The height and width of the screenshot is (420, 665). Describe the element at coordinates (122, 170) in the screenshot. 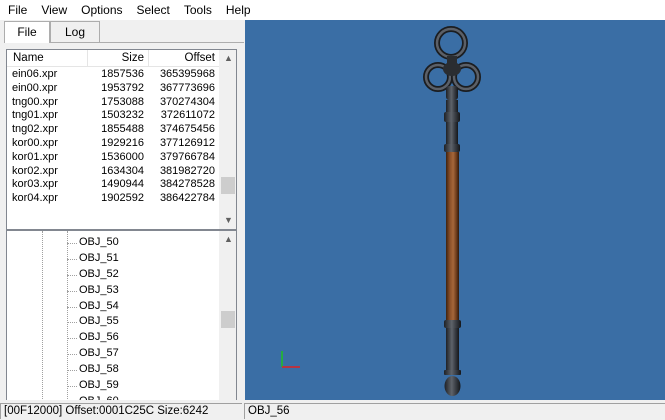

I see `cell-size: 1634304` at that location.